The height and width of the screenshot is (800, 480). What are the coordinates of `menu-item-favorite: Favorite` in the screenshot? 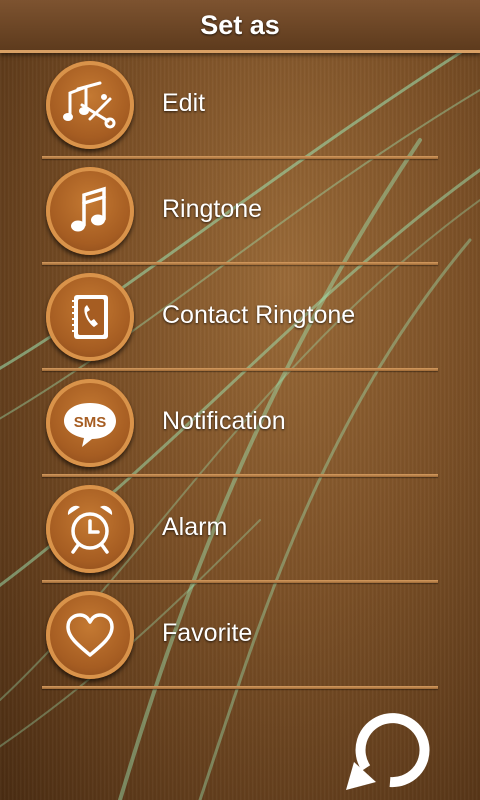 It's located at (240, 636).